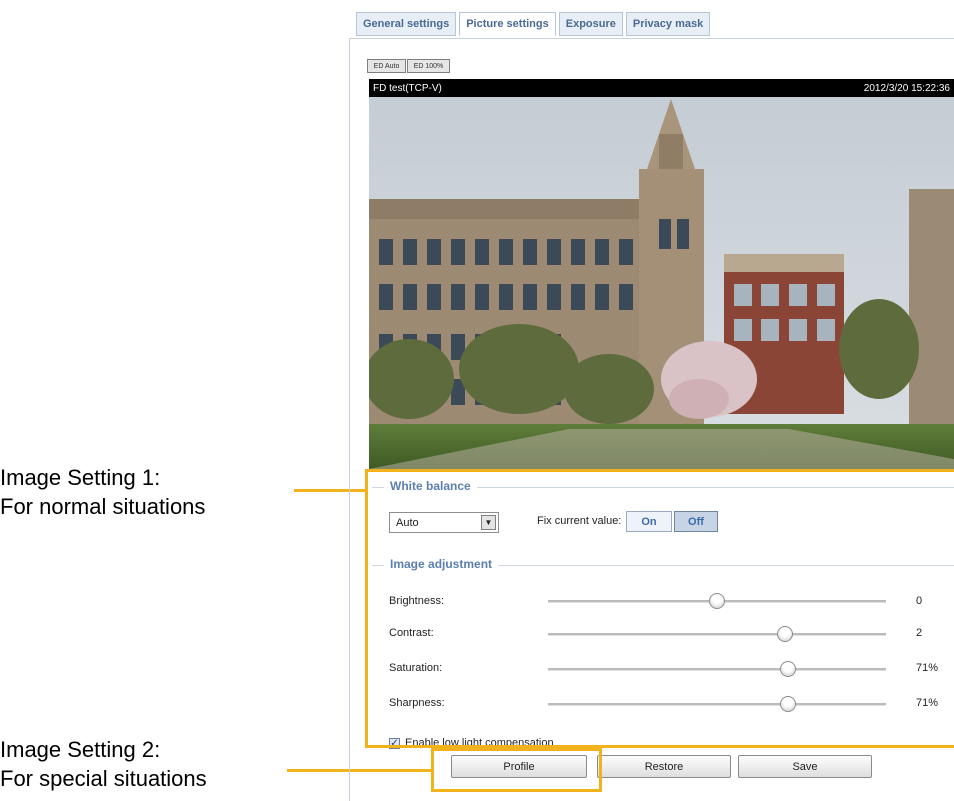 The width and height of the screenshot is (954, 801). Describe the element at coordinates (406, 24) in the screenshot. I see `tab-general-settings: General settings` at that location.